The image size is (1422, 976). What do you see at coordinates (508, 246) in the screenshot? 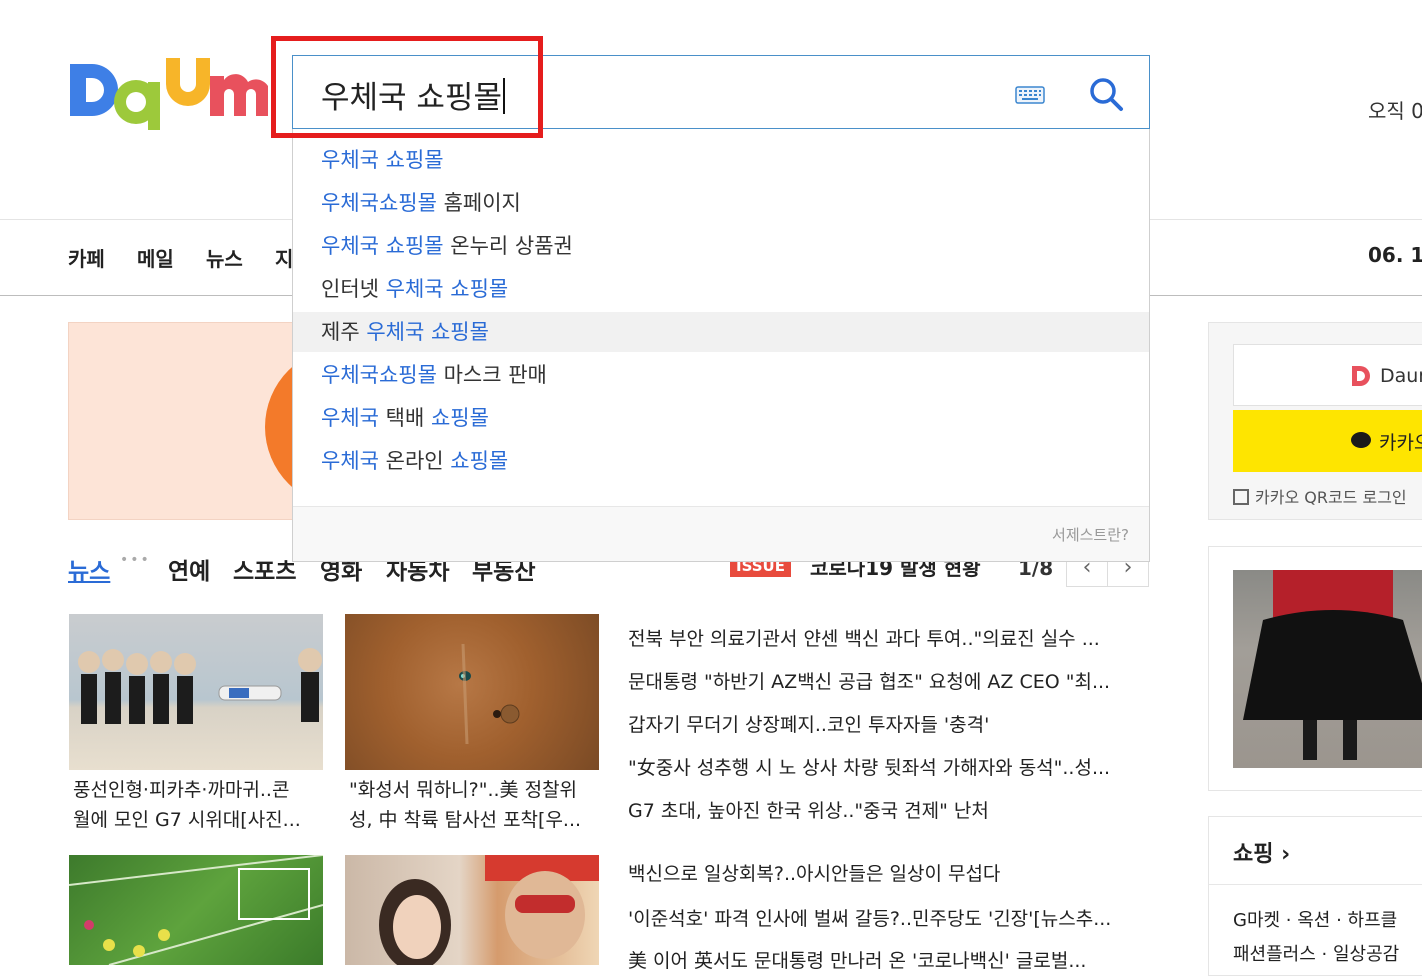
I see `suggestion-text: 온누리 상품권` at bounding box center [508, 246].